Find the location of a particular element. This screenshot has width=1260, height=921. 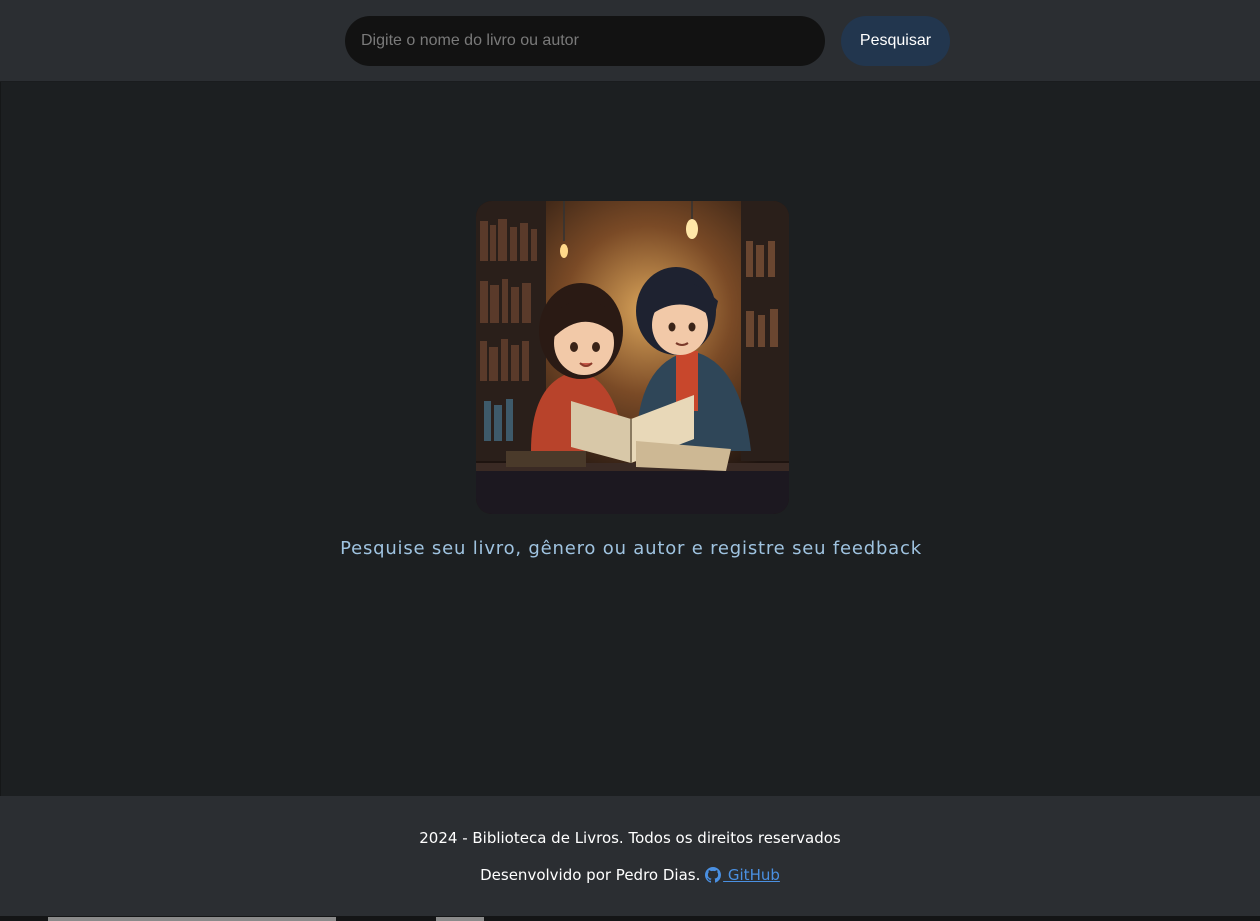

search-button: Pesquisar is located at coordinates (895, 41).